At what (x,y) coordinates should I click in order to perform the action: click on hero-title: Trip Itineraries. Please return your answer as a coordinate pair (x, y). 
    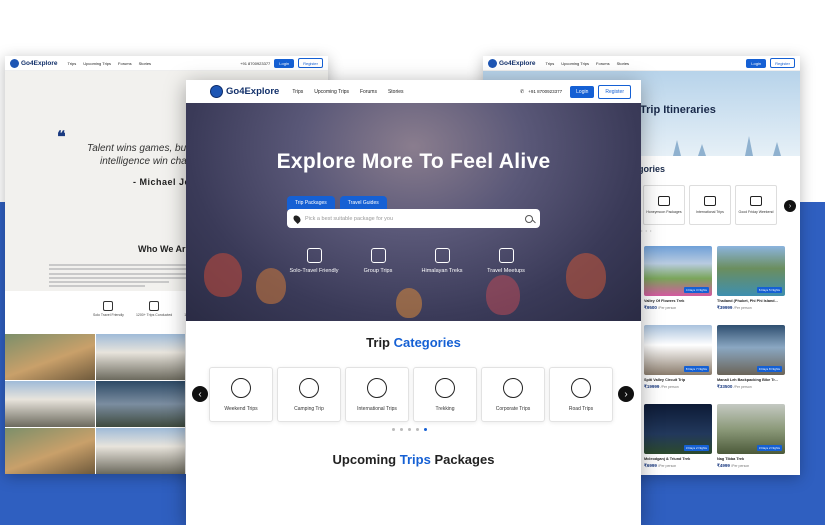
    Looking at the image, I should click on (678, 110).